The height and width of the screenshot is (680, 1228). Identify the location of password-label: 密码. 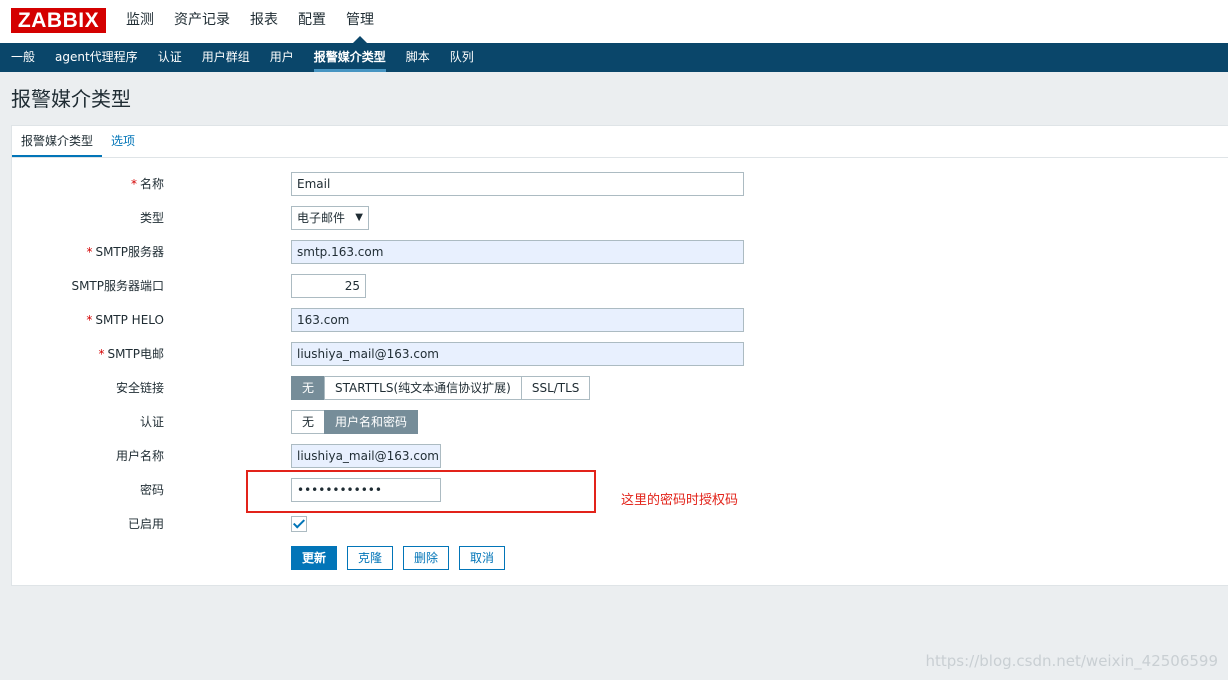
(151, 490).